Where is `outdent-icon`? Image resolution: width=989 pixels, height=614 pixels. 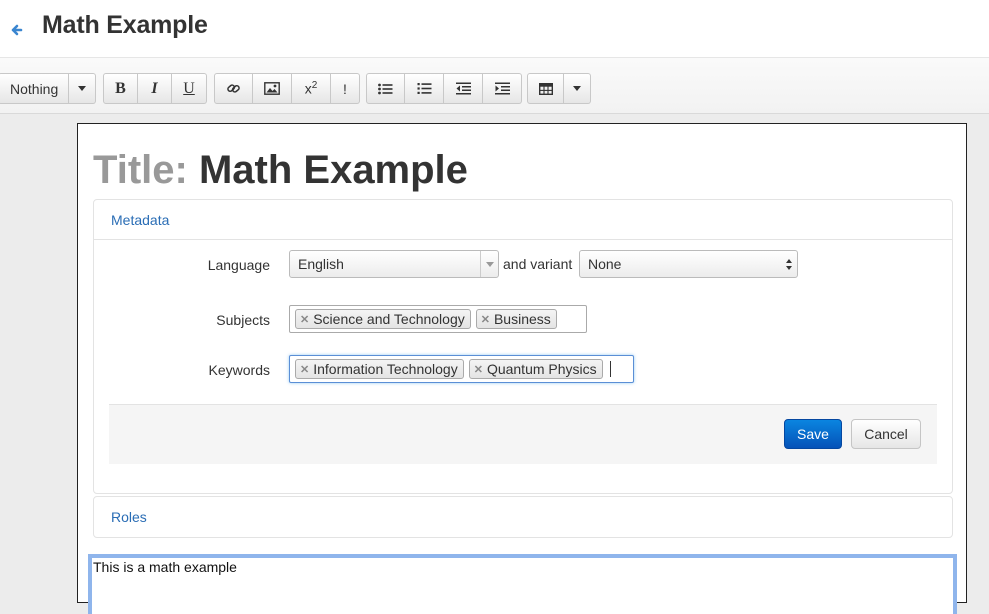 outdent-icon is located at coordinates (463, 88).